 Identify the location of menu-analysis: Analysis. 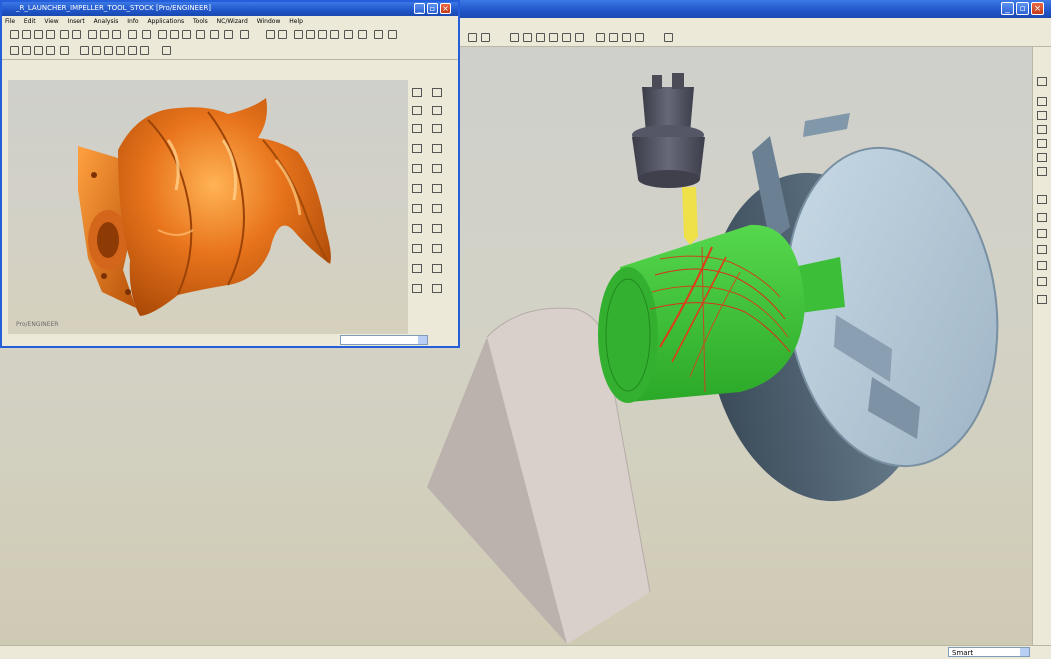
(106, 21).